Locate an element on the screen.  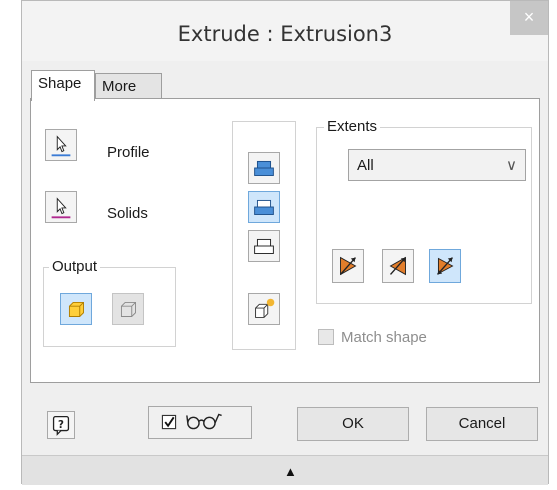
tab-shape: Shape is located at coordinates (63, 85).